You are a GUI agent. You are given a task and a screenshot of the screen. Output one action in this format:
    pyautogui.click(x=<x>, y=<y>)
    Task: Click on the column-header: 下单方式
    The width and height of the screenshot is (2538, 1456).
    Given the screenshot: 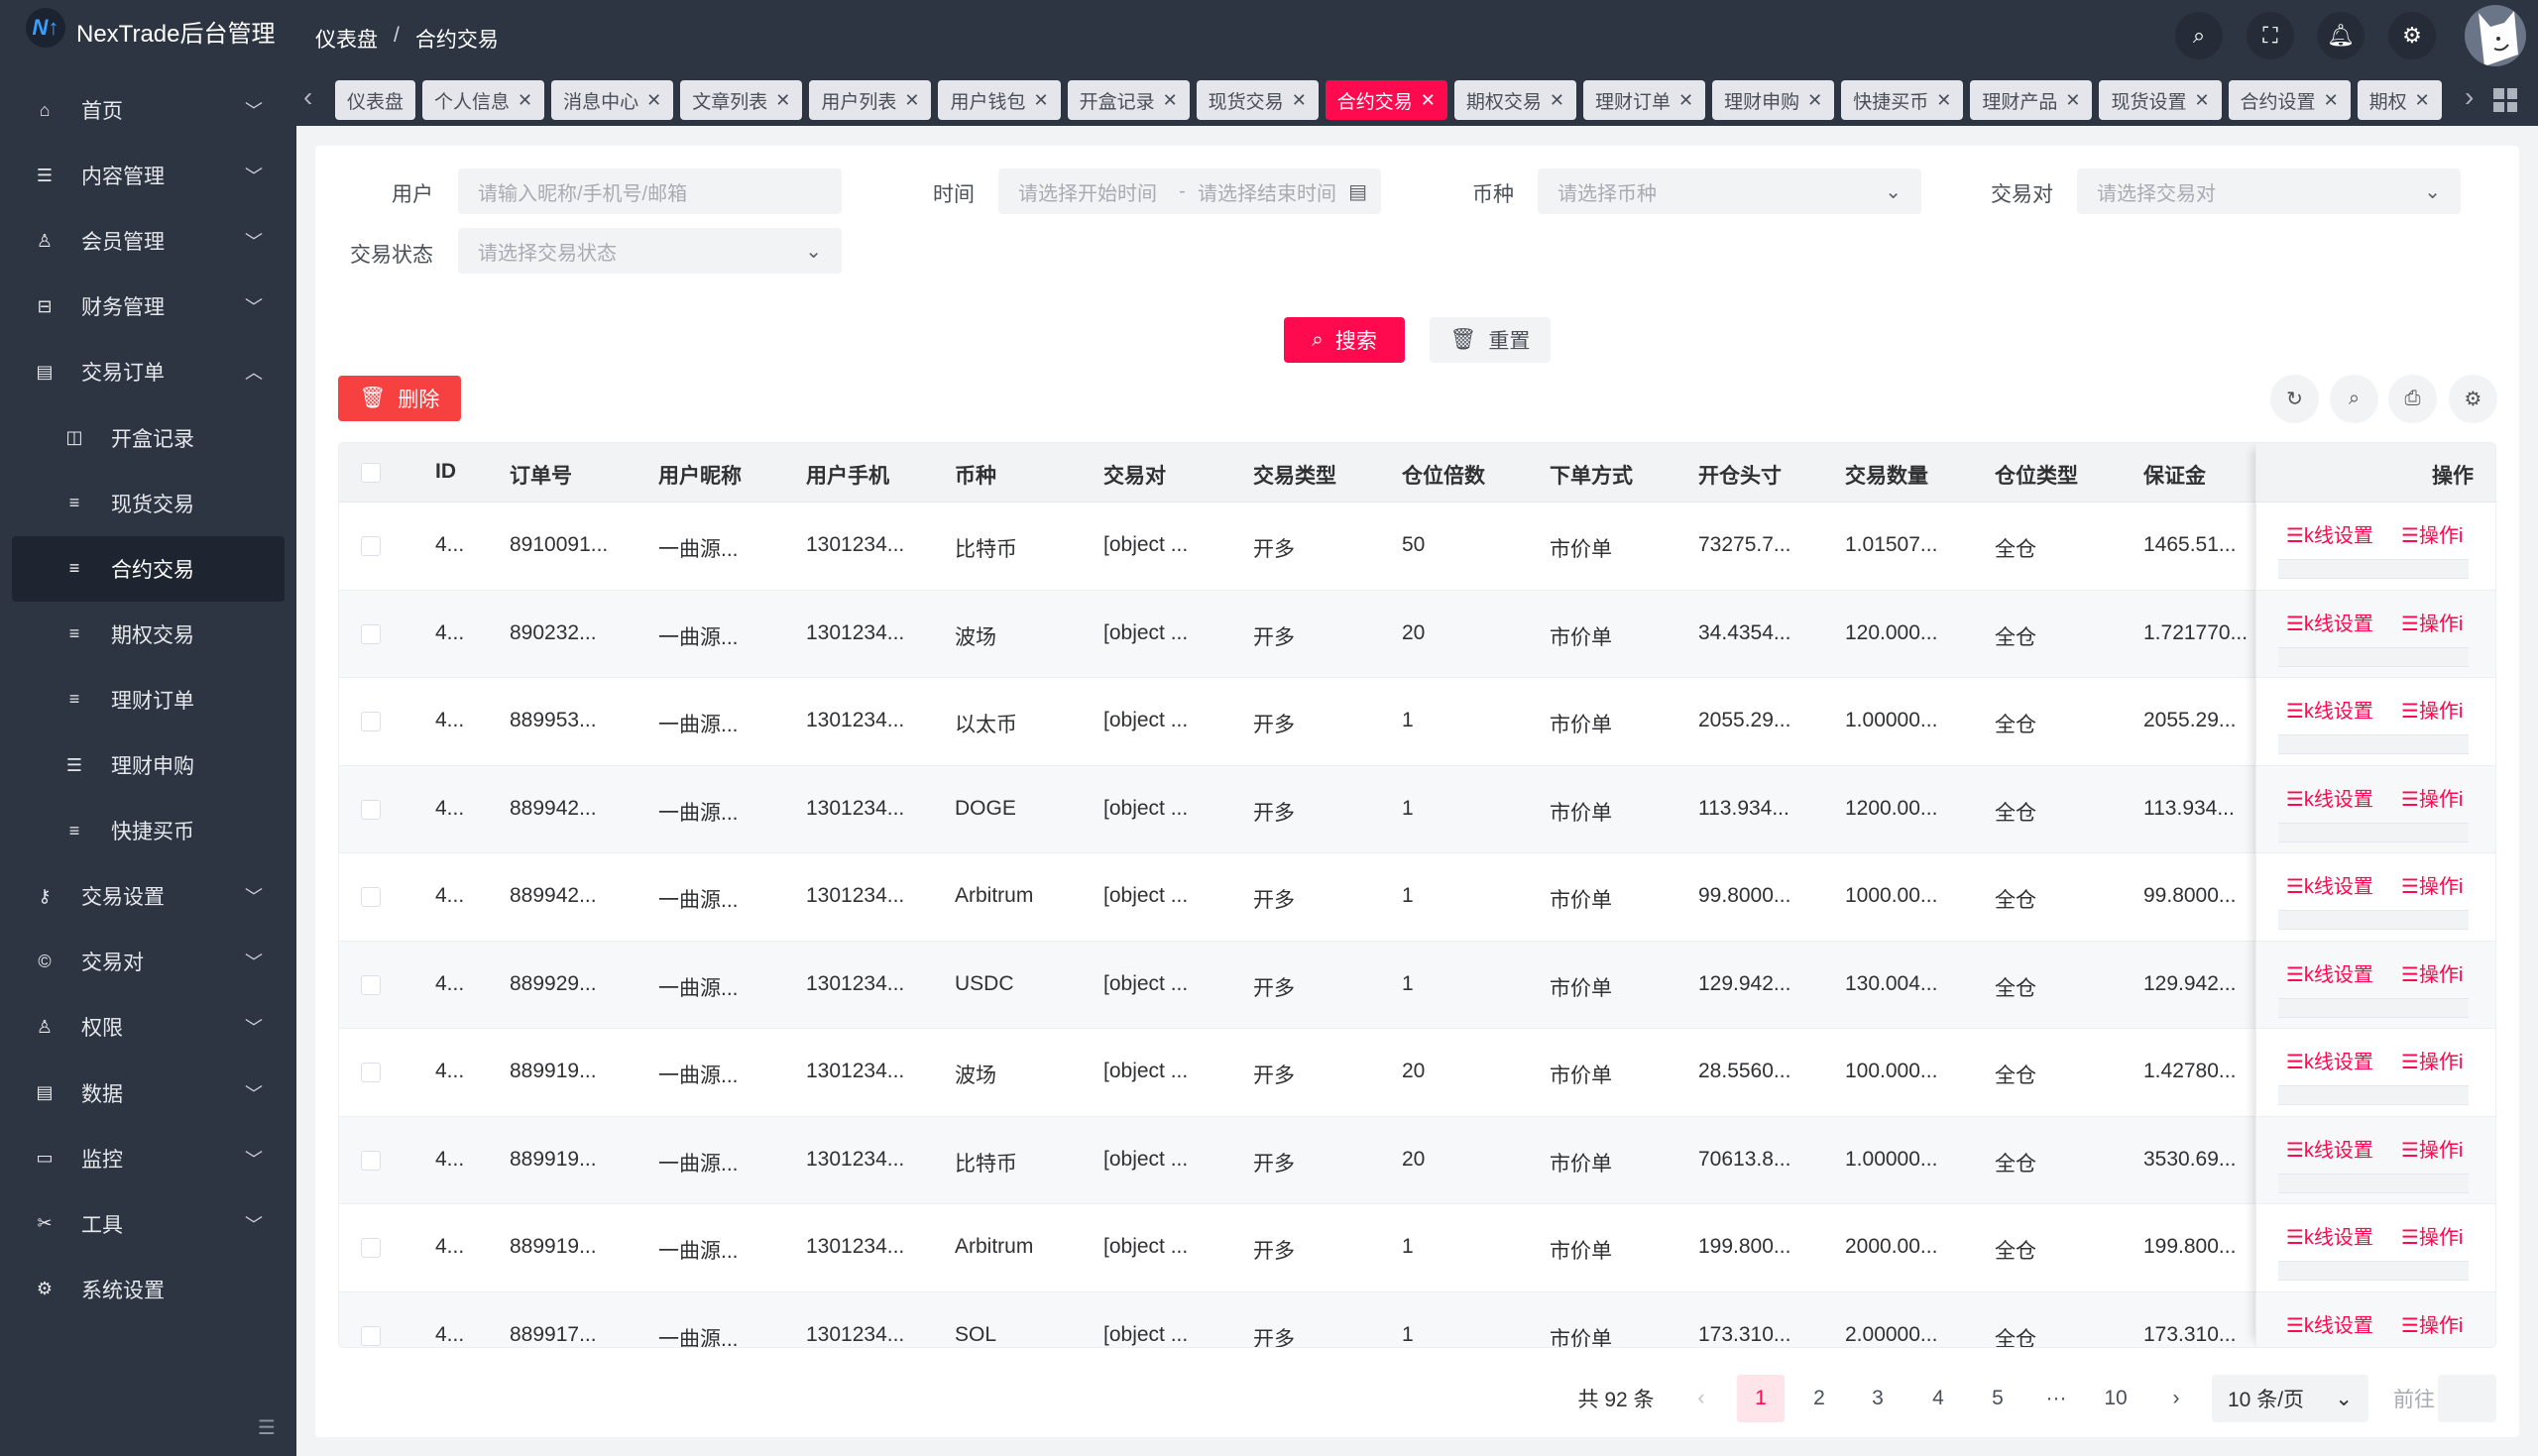 What is the action you would take?
    pyautogui.click(x=1612, y=475)
    